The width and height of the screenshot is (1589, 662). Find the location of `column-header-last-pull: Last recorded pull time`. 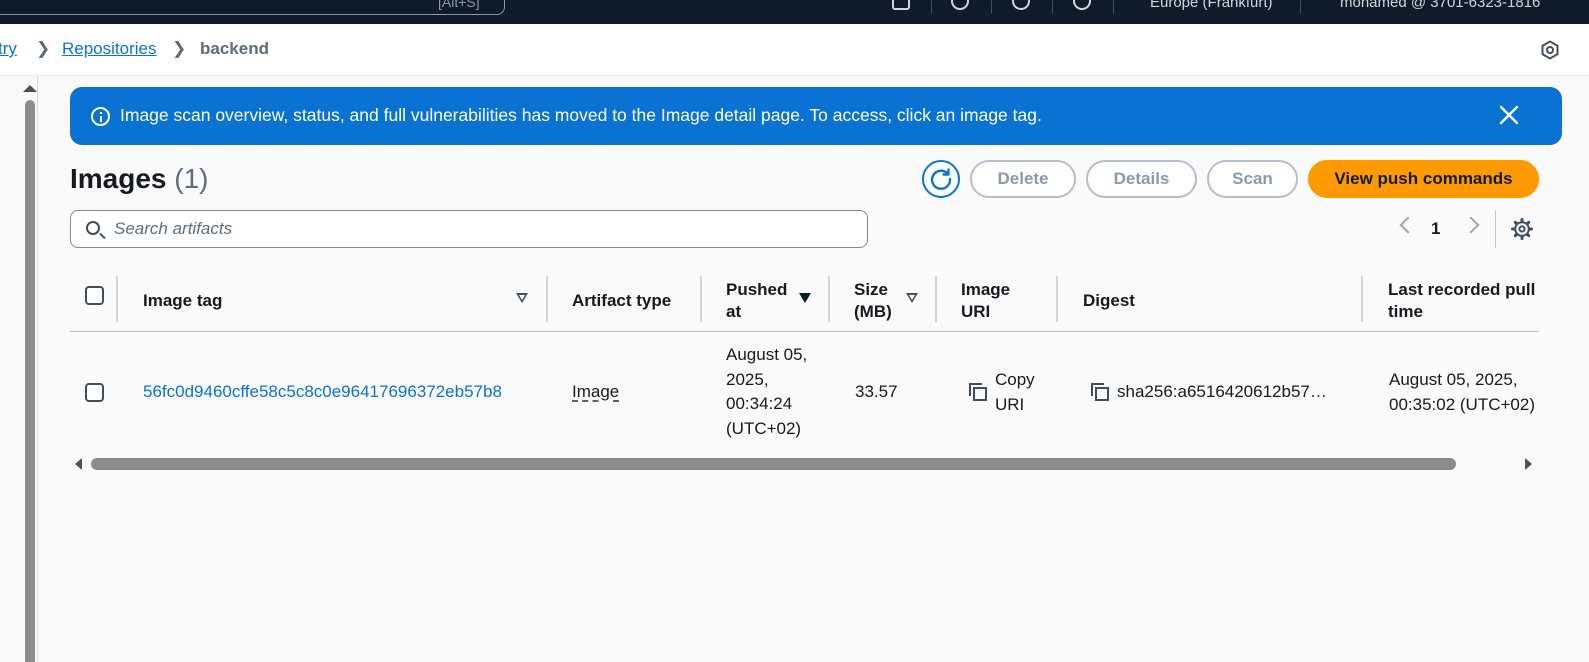

column-header-last-pull: Last recorded pull time is located at coordinates (1468, 301).